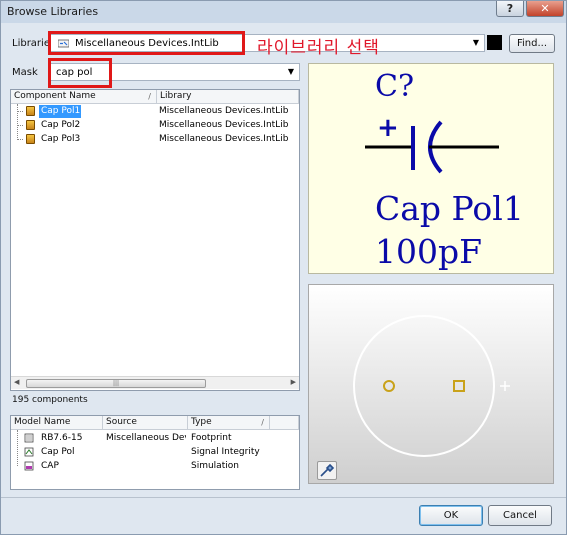  What do you see at coordinates (16, 382) in the screenshot?
I see `scroll-left-icon: ◀` at bounding box center [16, 382].